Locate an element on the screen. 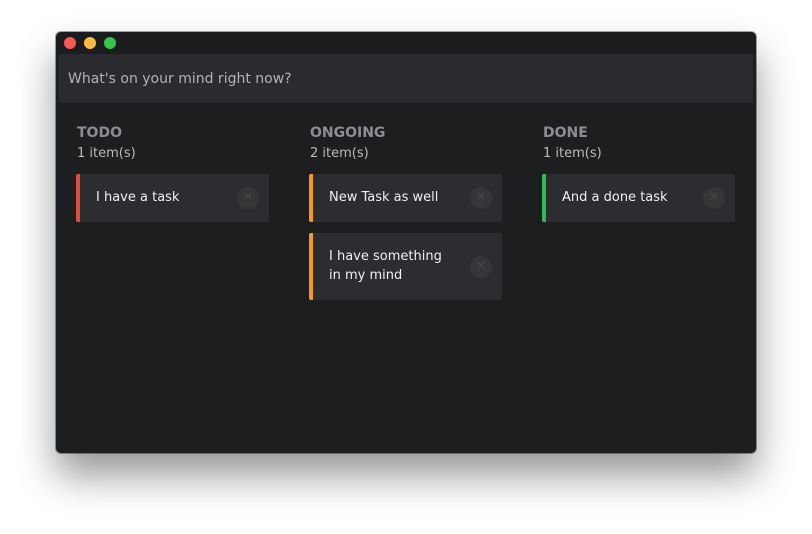  column-todo: TODO 1 item(s) I have a task ✕ is located at coordinates (173, 178).